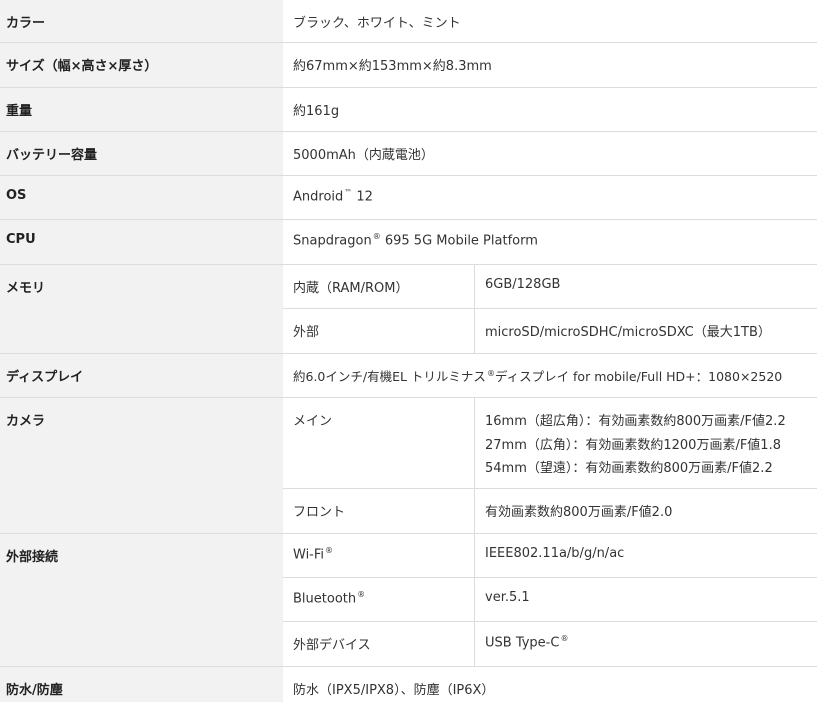 This screenshot has width=817, height=702. Describe the element at coordinates (392, 66) in the screenshot. I see `spec-value: 約67mm×約153mm×約8.3mm` at that location.